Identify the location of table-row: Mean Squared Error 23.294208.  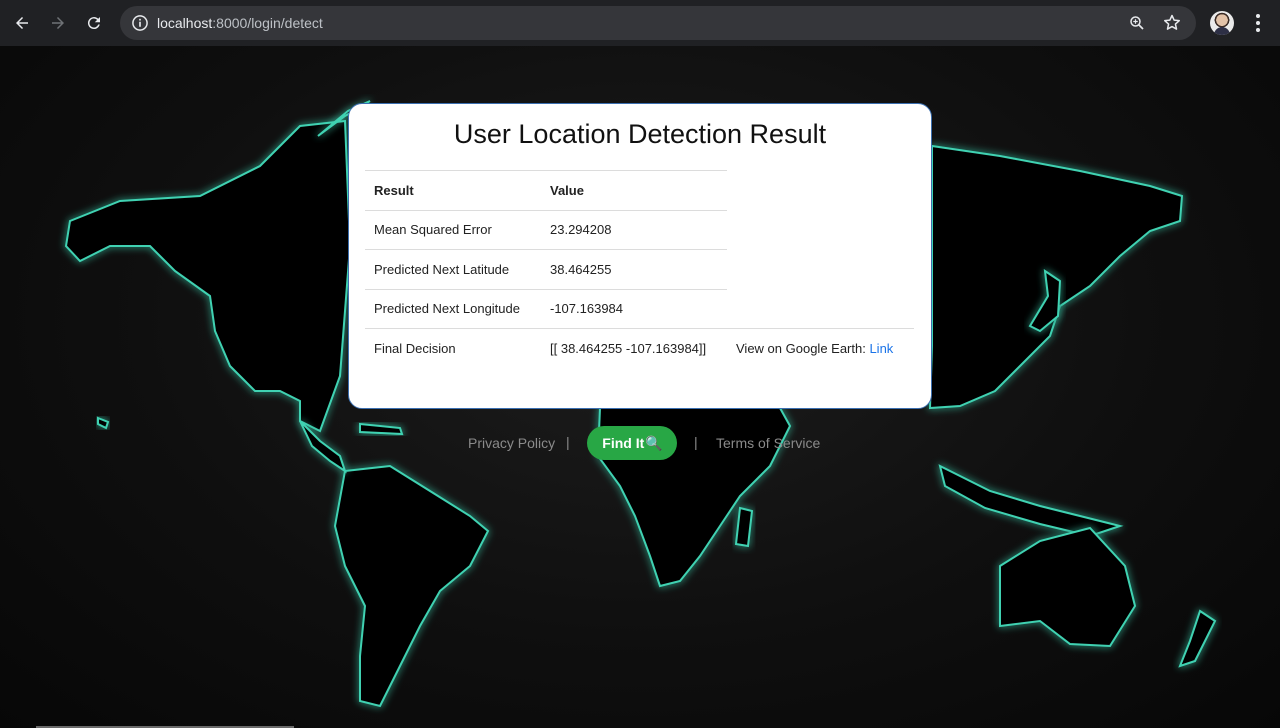
(639, 229).